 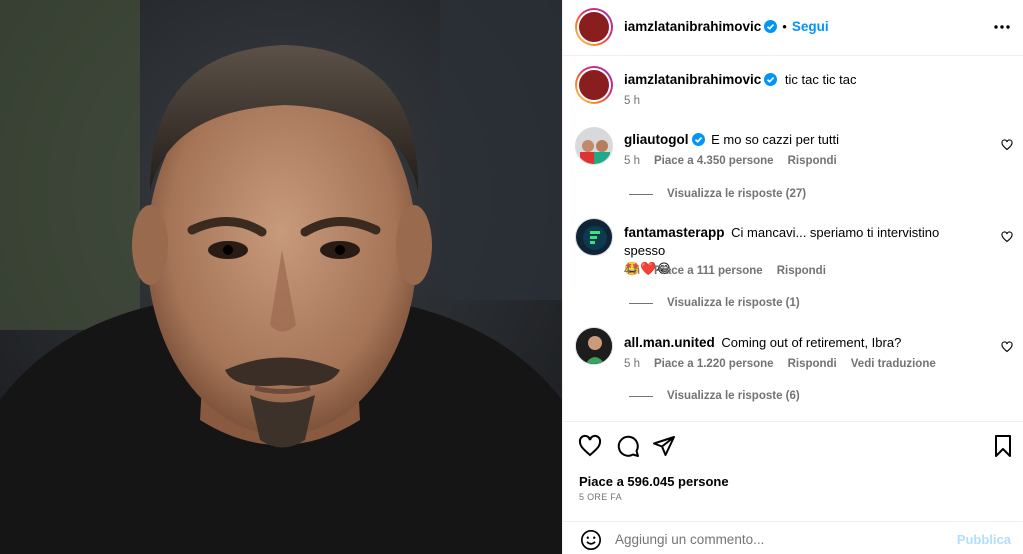 I want to click on comment-likes: Piace a 1.220 persone, so click(x=714, y=364).